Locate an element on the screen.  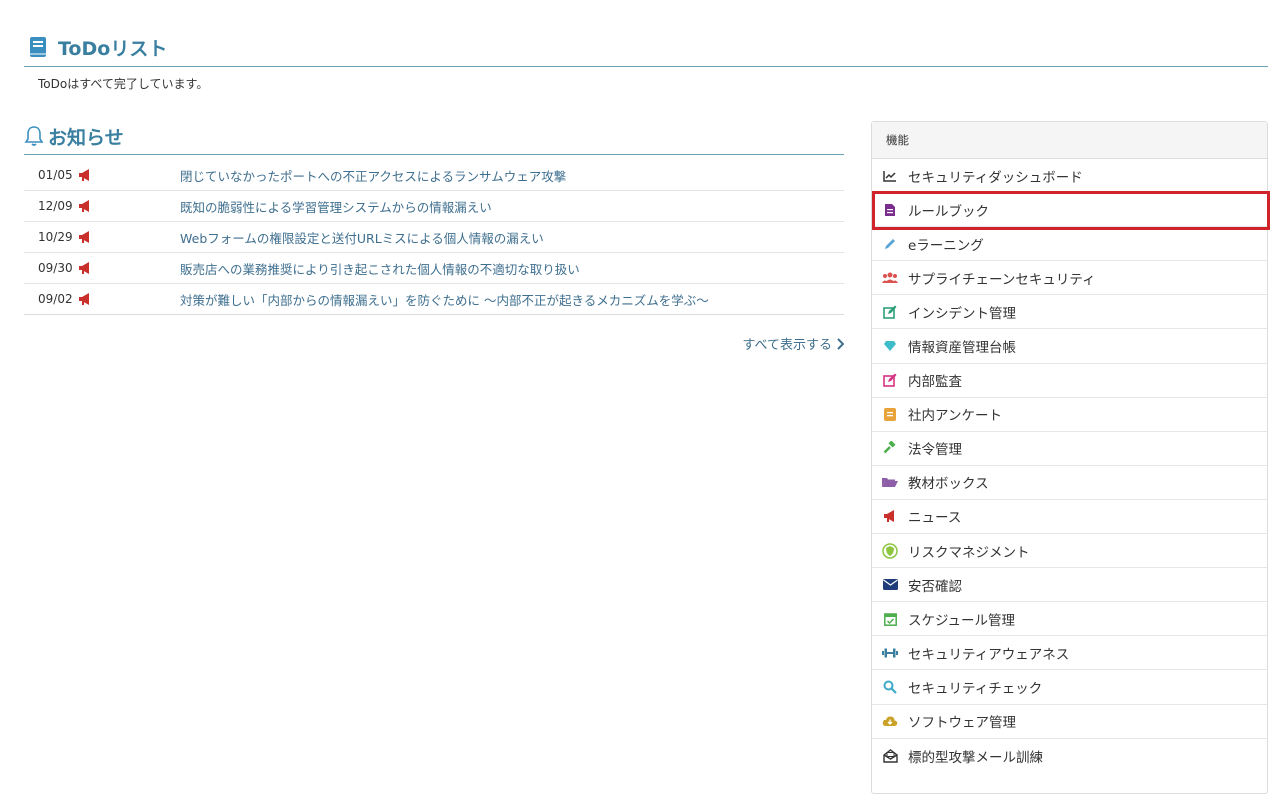
menu-item-safety-check: 安否確認 is located at coordinates (1069, 585).